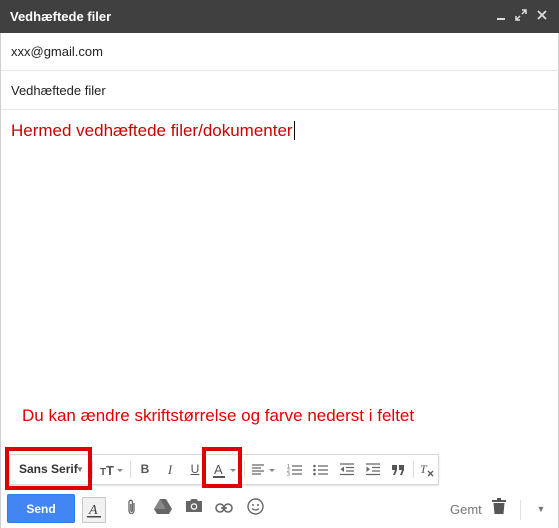 The width and height of the screenshot is (559, 528). I want to click on bold-icon: B, so click(145, 469).